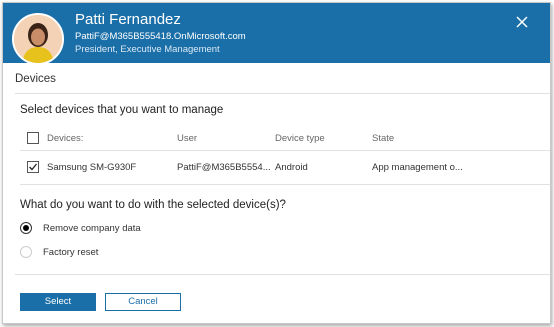  I want to click on column-header-device-type: Device type, so click(300, 138).